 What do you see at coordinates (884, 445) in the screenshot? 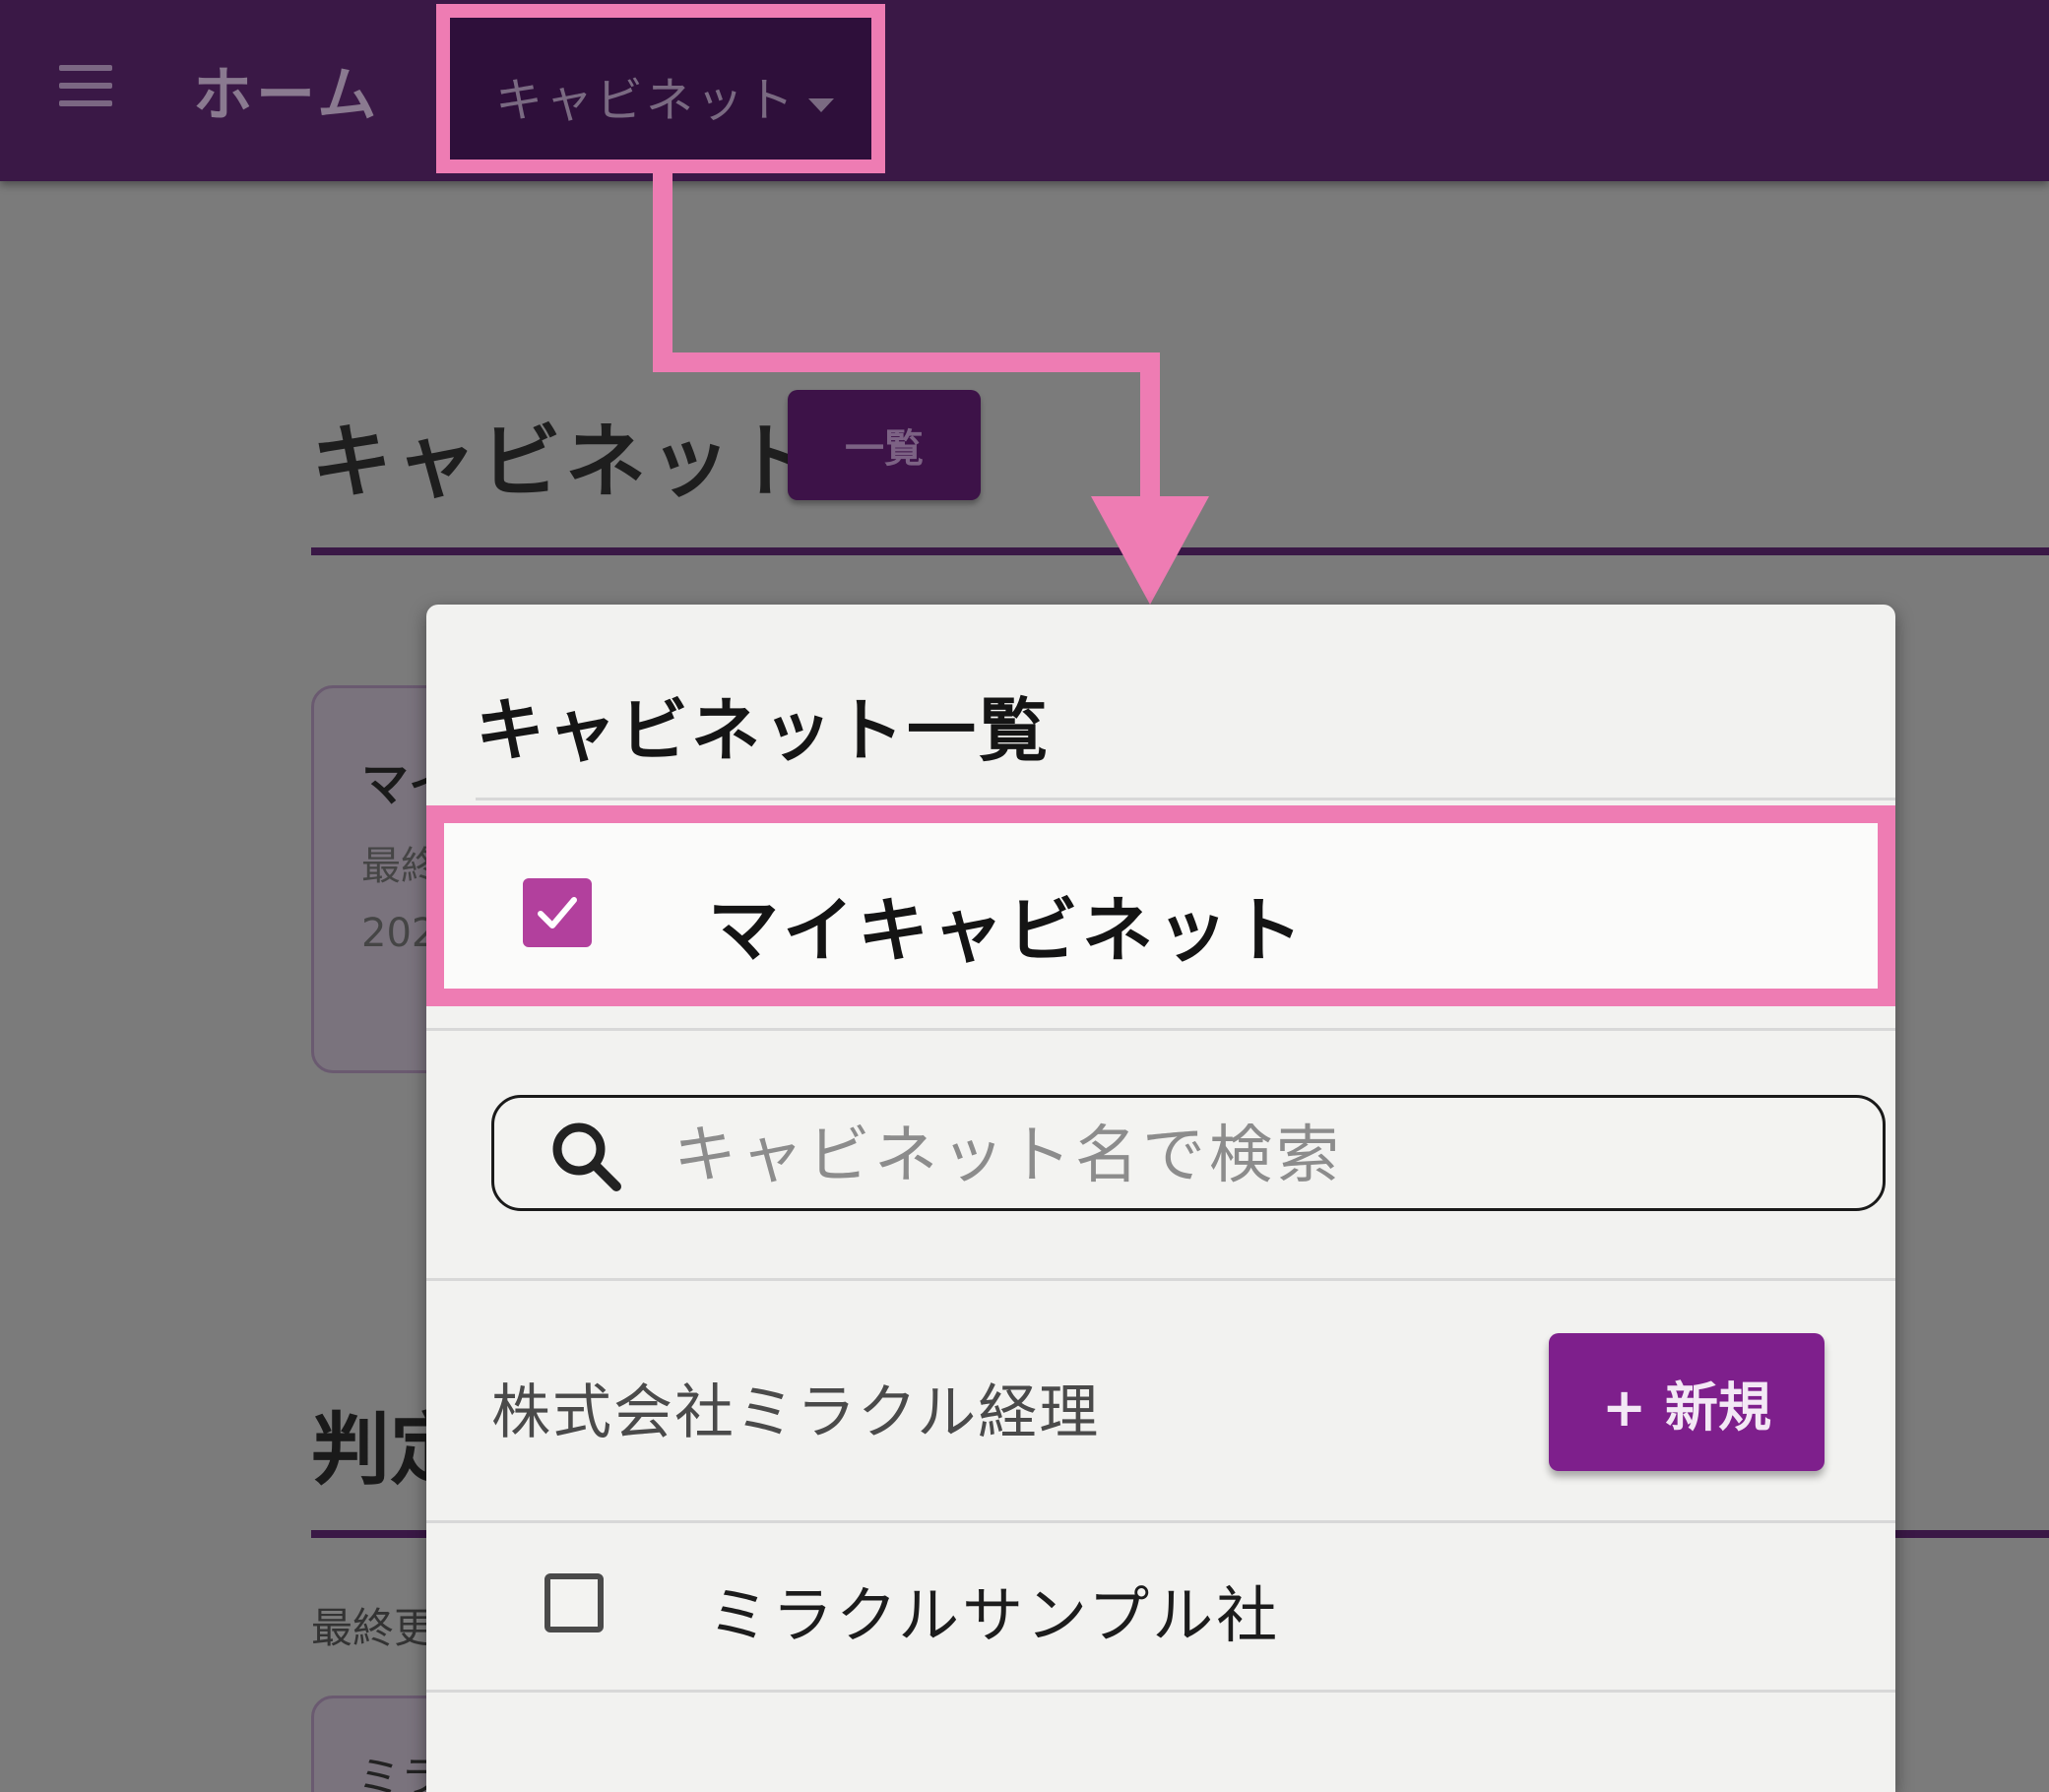
I see `list-button: 一覧` at bounding box center [884, 445].